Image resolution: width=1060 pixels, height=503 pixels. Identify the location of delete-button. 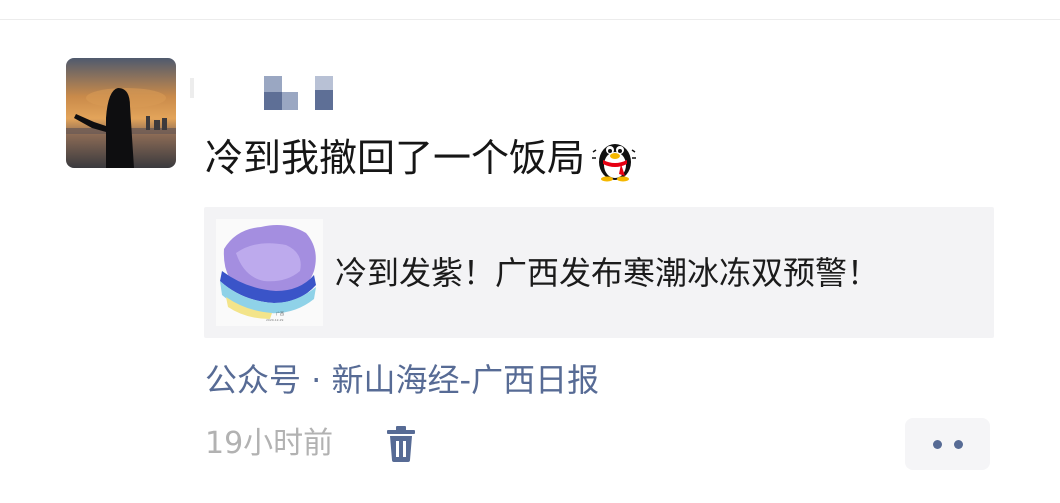
(401, 444).